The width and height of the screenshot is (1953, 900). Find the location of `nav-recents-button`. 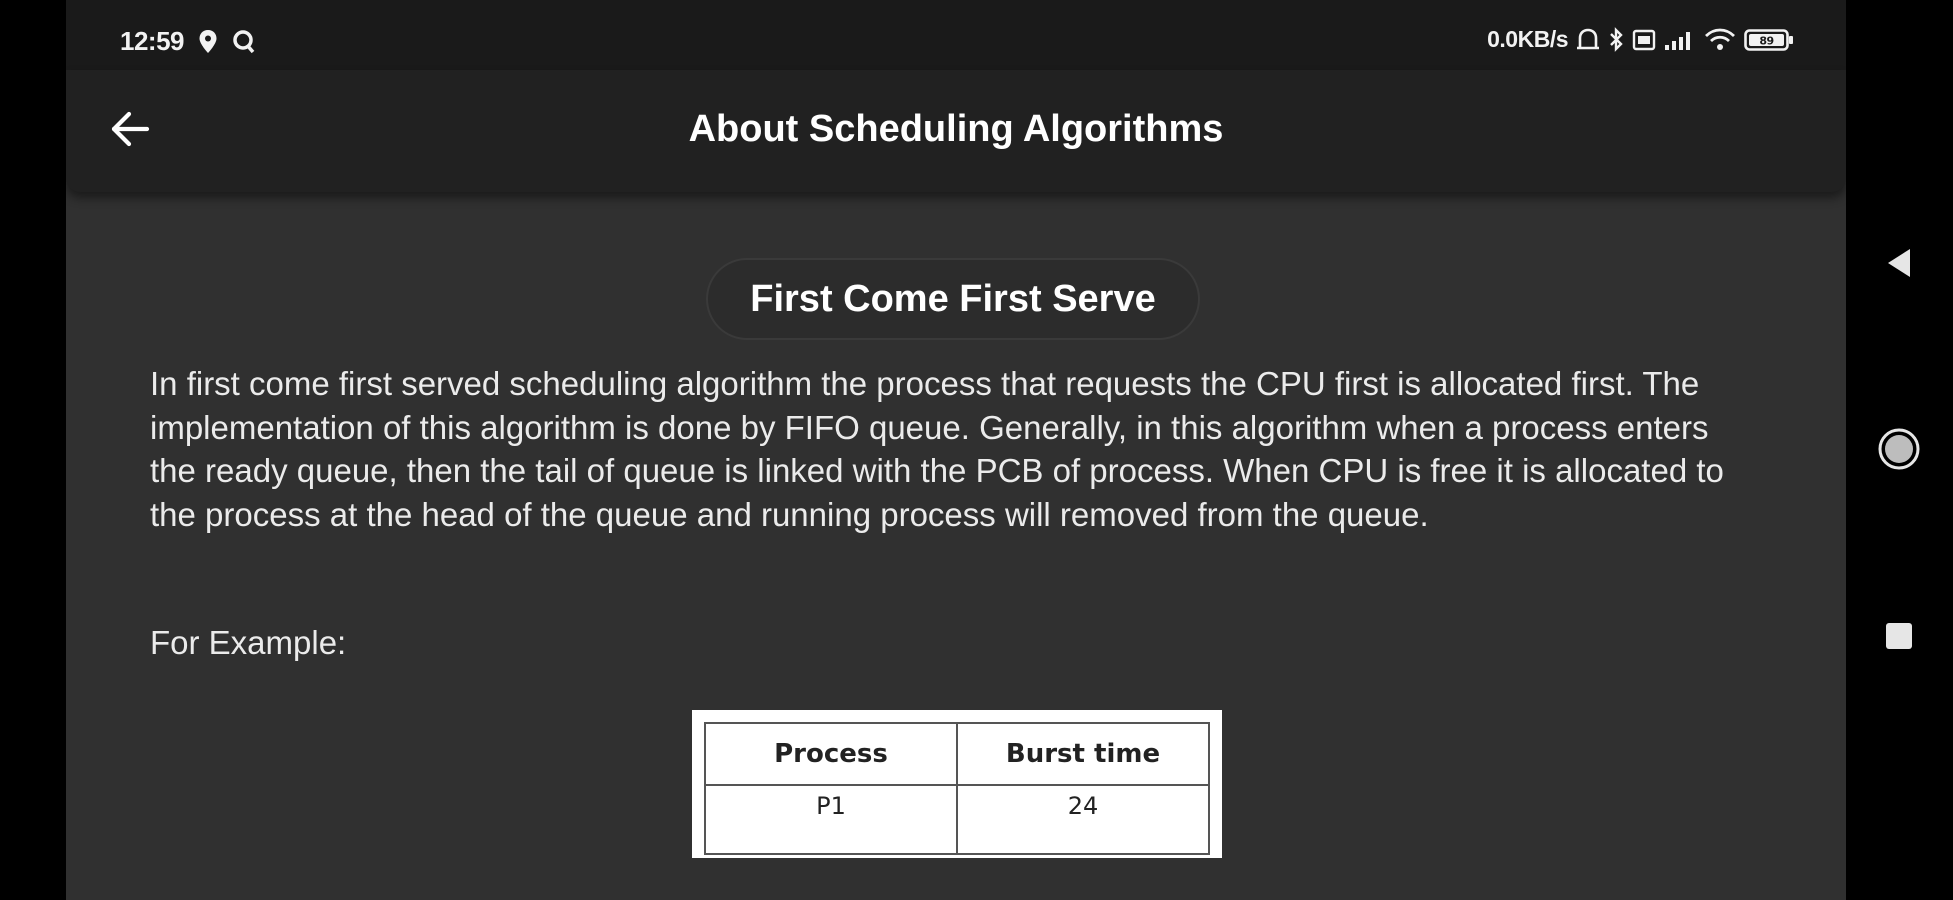

nav-recents-button is located at coordinates (1899, 638).